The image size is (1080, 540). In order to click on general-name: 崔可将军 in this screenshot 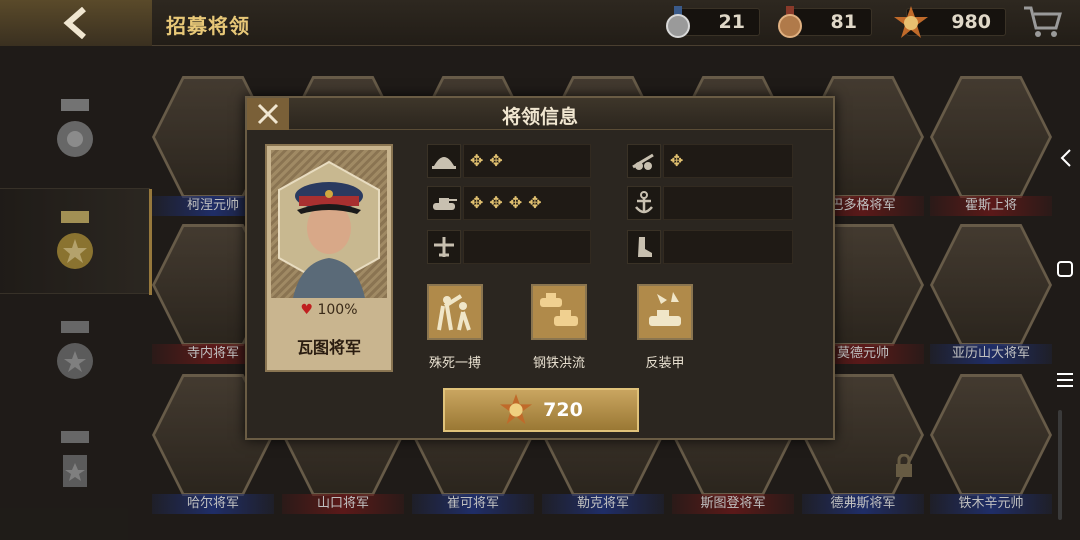, I will do `click(473, 504)`.